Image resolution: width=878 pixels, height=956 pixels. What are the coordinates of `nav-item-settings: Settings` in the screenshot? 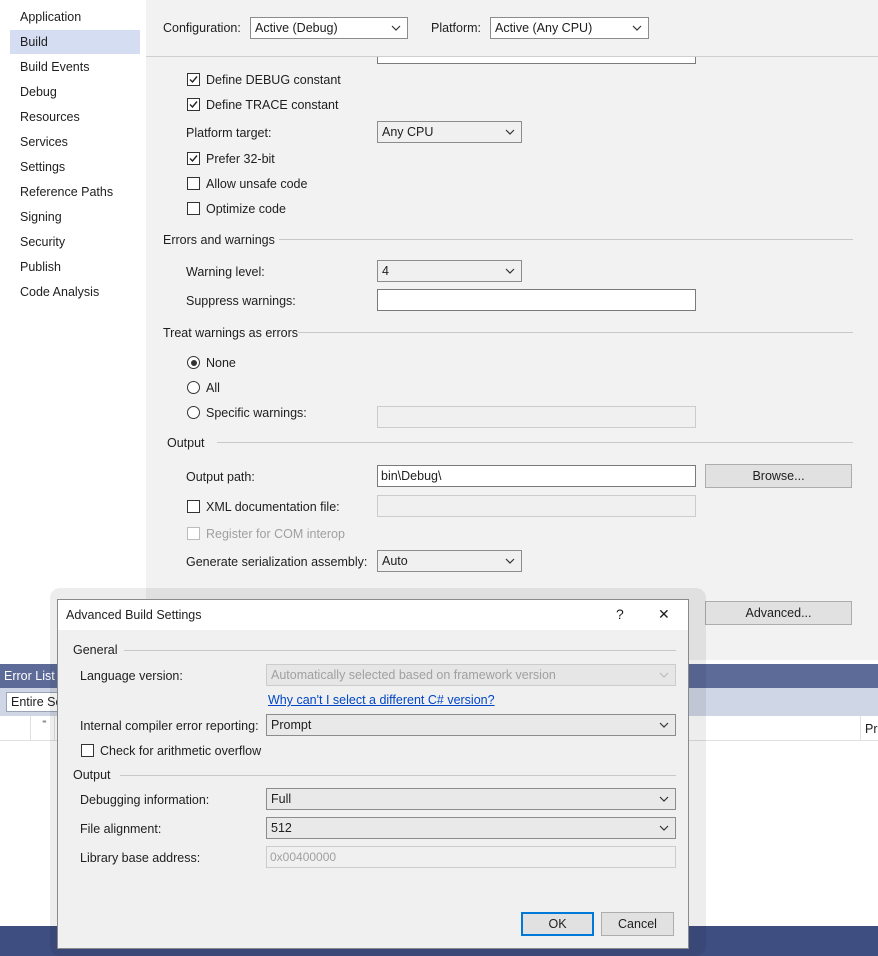 It's located at (75, 167).